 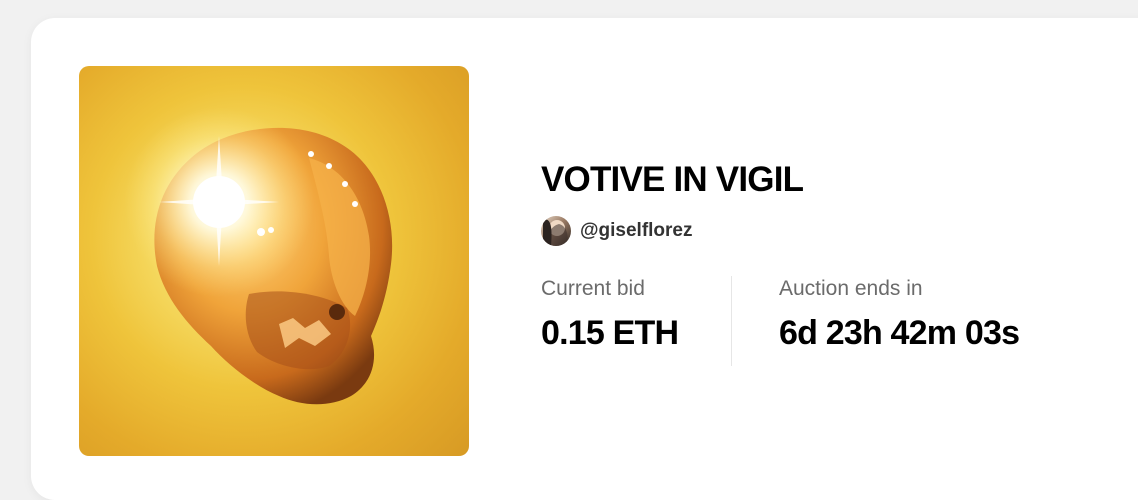 I want to click on skull-artwork-icon, so click(x=258, y=256).